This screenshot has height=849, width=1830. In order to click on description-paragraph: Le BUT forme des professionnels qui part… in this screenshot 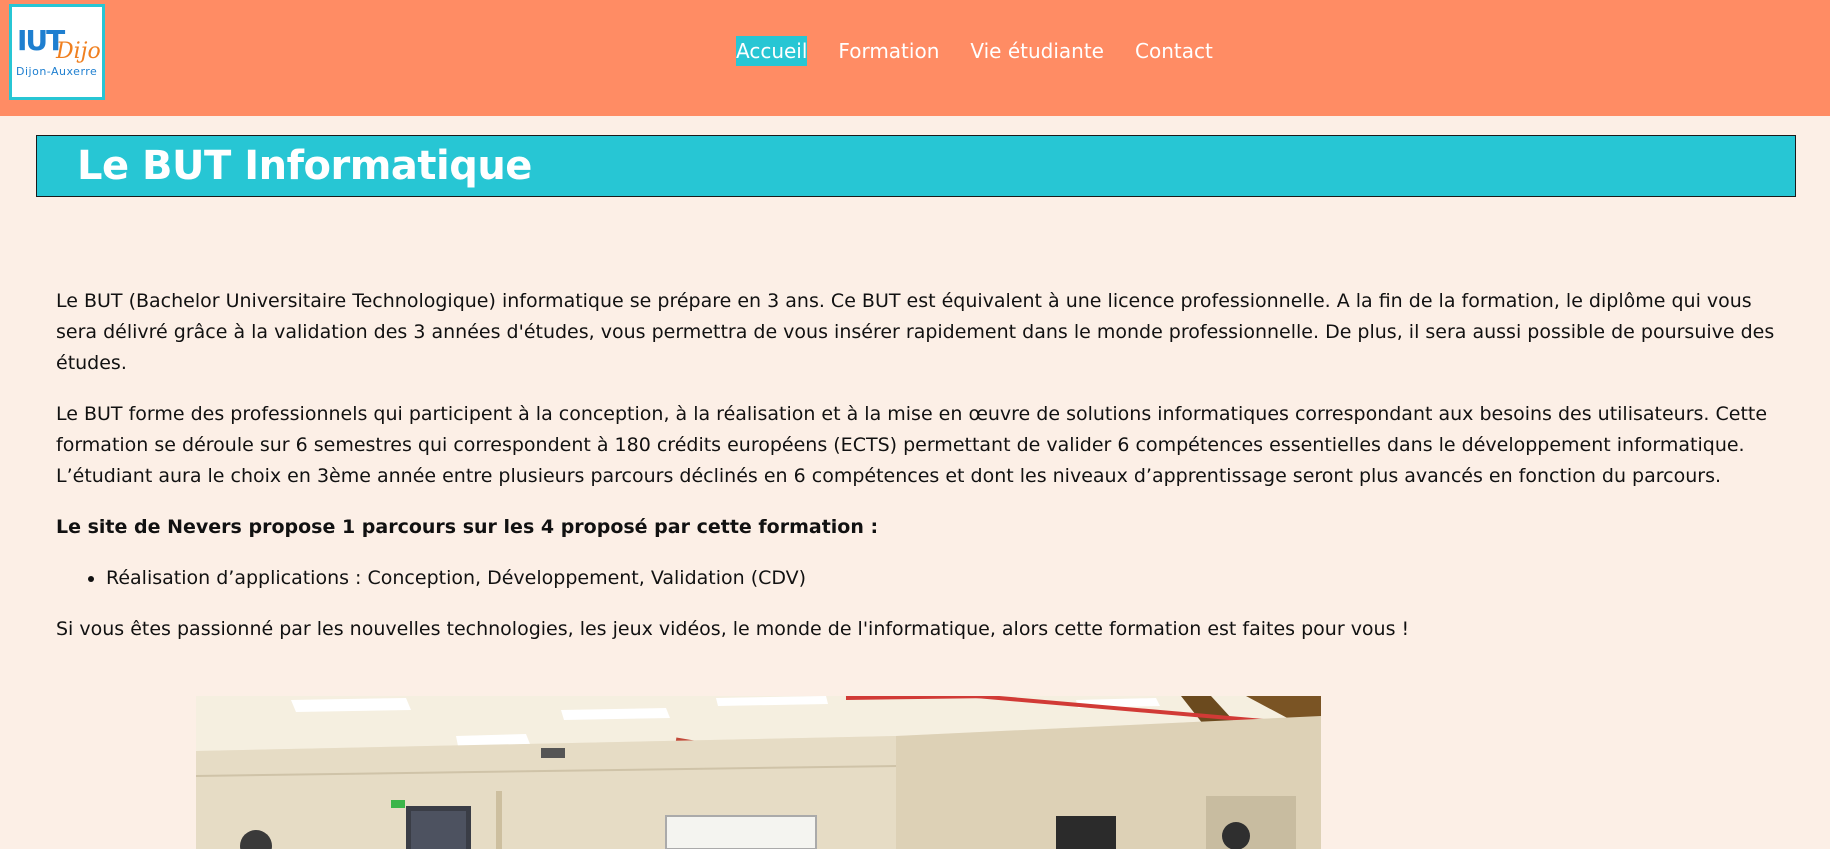, I will do `click(912, 445)`.